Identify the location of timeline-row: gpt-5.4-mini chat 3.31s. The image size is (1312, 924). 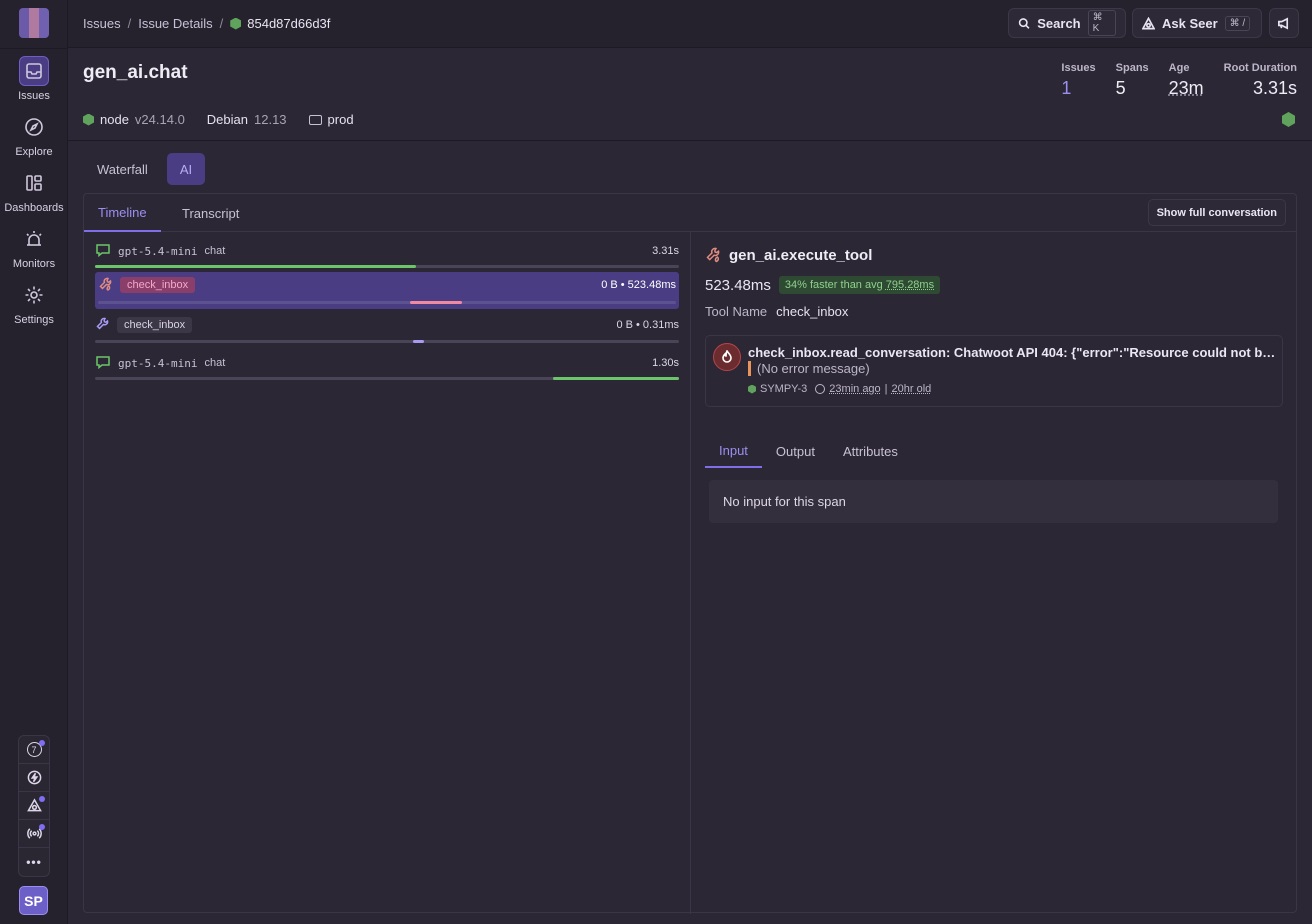
(387, 255).